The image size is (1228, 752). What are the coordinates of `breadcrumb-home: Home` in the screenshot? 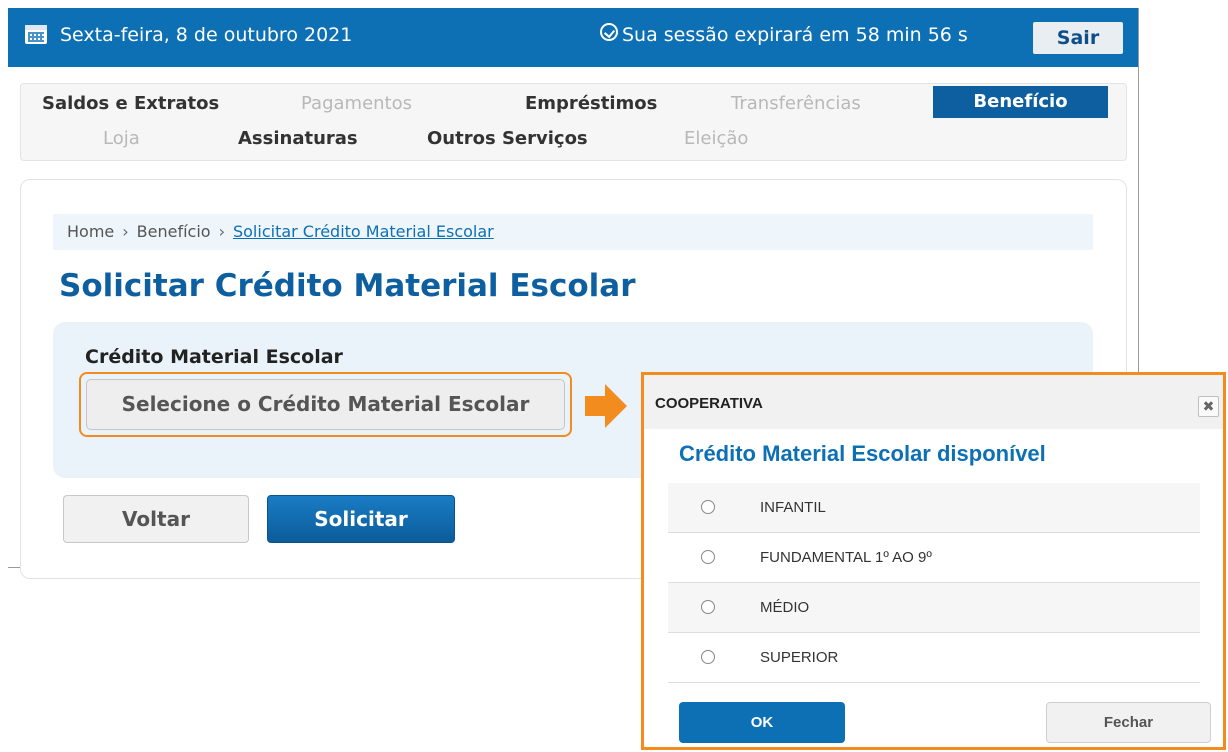 It's located at (90, 231).